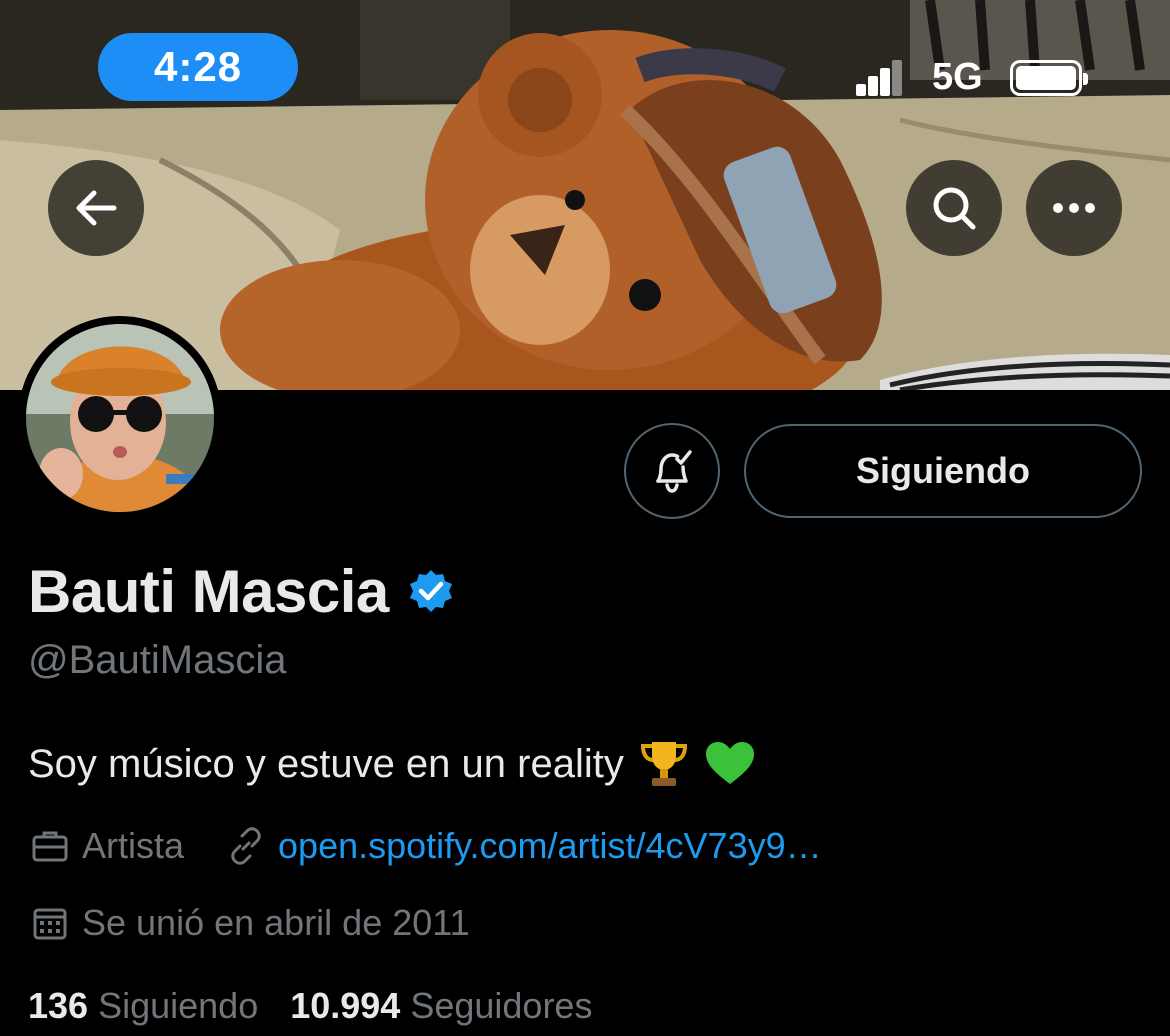 The width and height of the screenshot is (1170, 1036). I want to click on status-time: 4:28, so click(198, 67).